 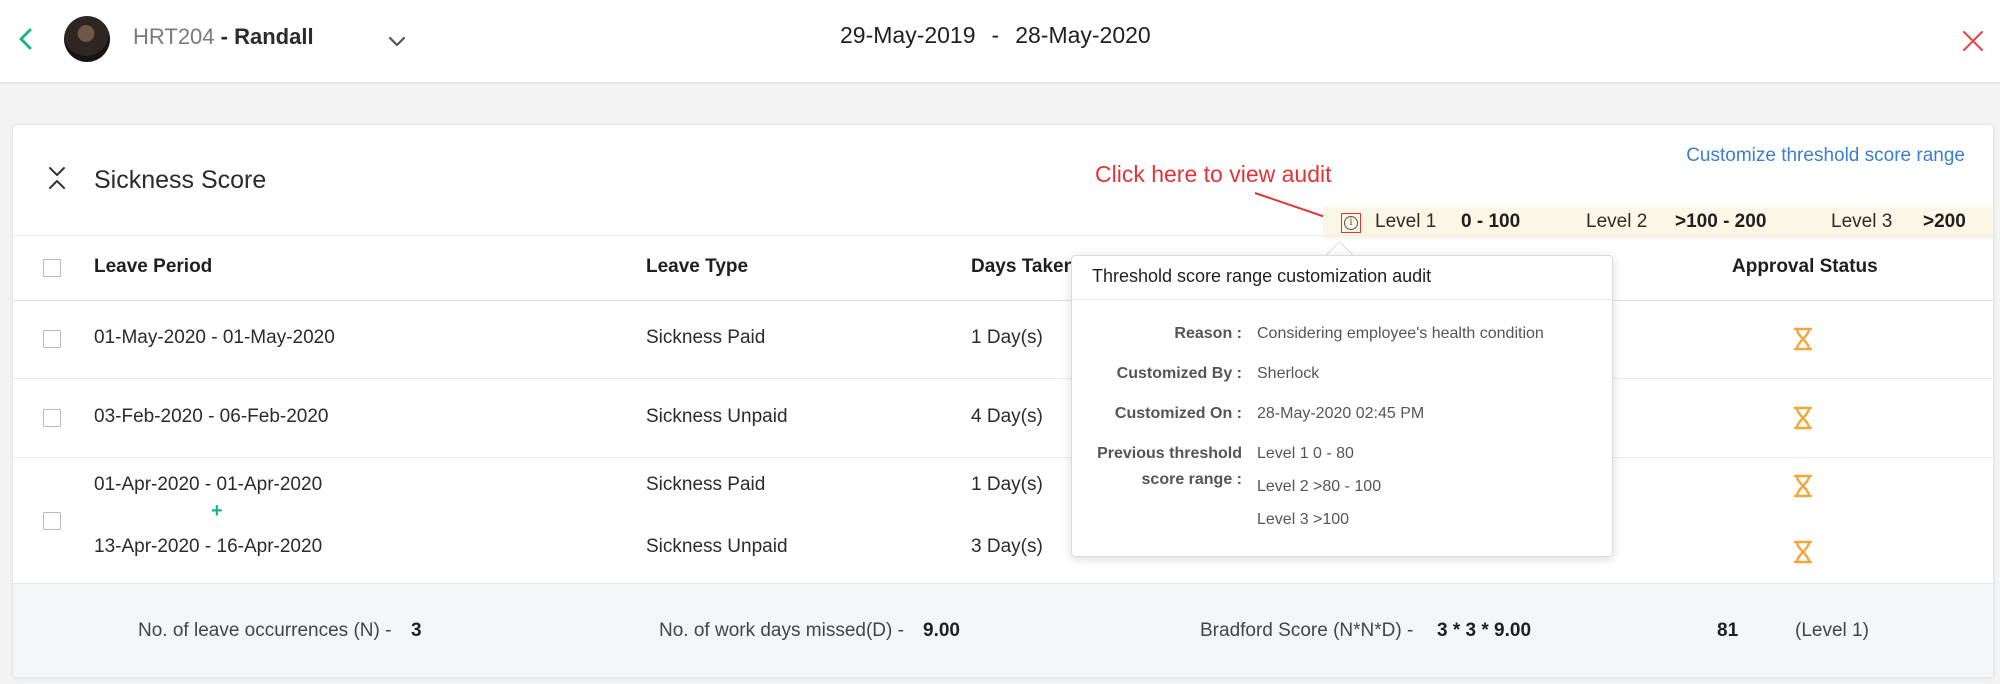 I want to click on leave-period: 13-Apr-2020 - 16-Apr-2020, so click(x=208, y=546).